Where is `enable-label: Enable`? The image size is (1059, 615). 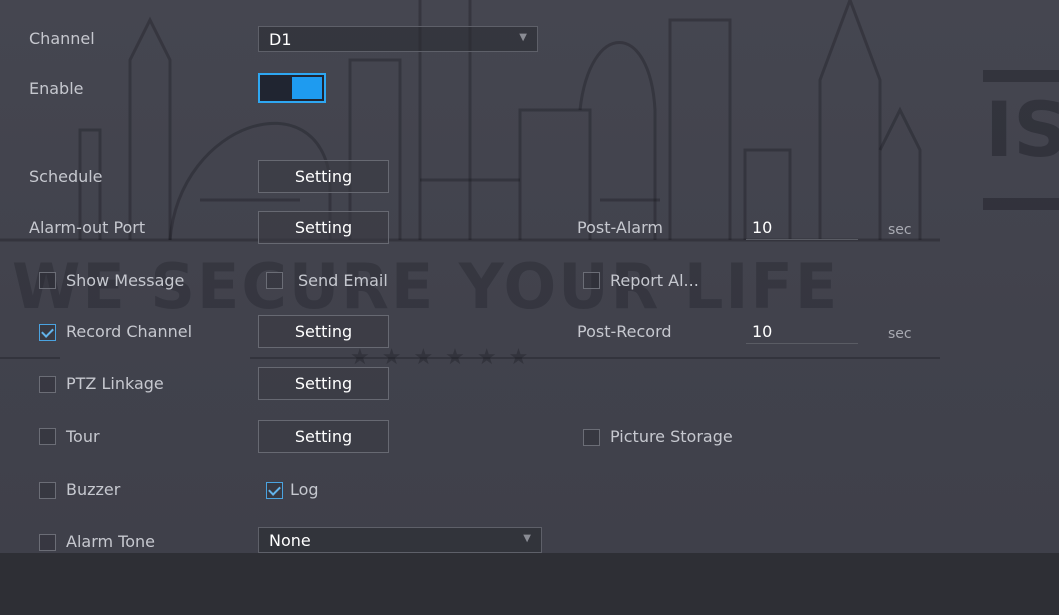 enable-label: Enable is located at coordinates (56, 88).